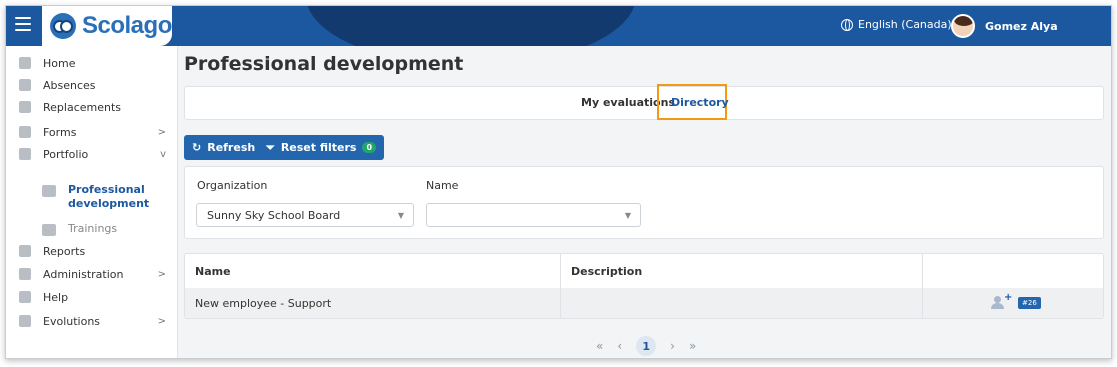 The height and width of the screenshot is (367, 1117). I want to click on pagination: « ‹ 1 › », so click(646, 346).